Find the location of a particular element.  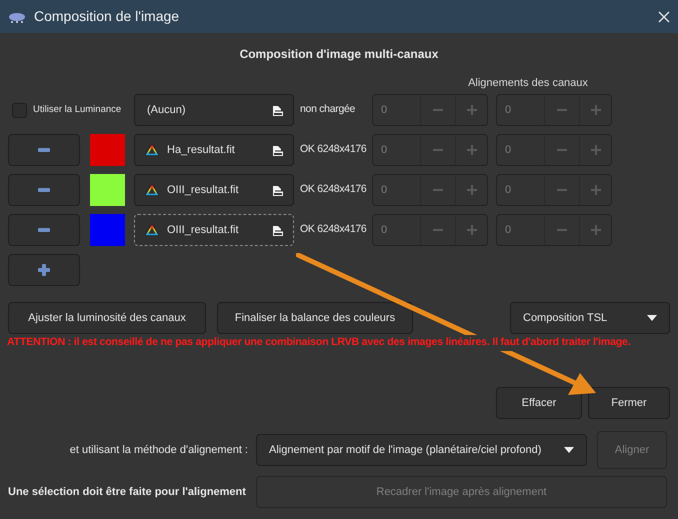

clear-button: Effacer is located at coordinates (539, 402).